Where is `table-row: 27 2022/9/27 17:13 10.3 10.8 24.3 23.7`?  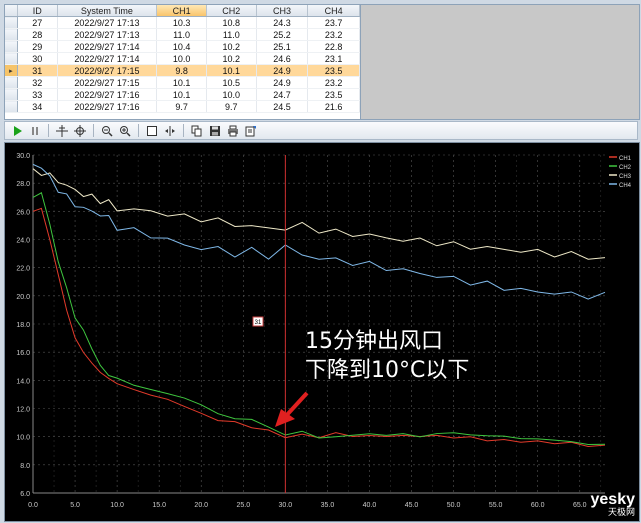
table-row: 27 2022/9/27 17:13 10.3 10.8 24.3 23.7 is located at coordinates (182, 22).